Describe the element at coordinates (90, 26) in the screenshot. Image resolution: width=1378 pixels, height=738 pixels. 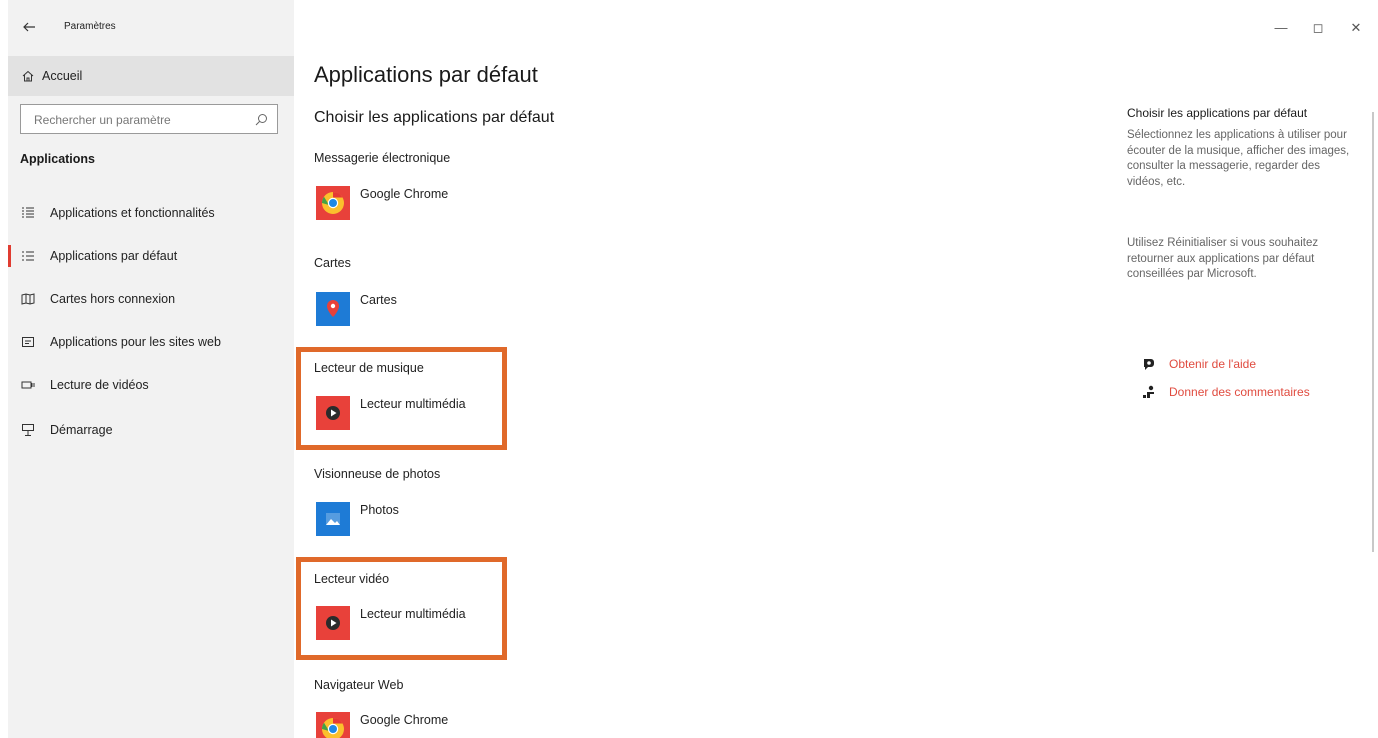
I see `window-title: Paramètres` at that location.